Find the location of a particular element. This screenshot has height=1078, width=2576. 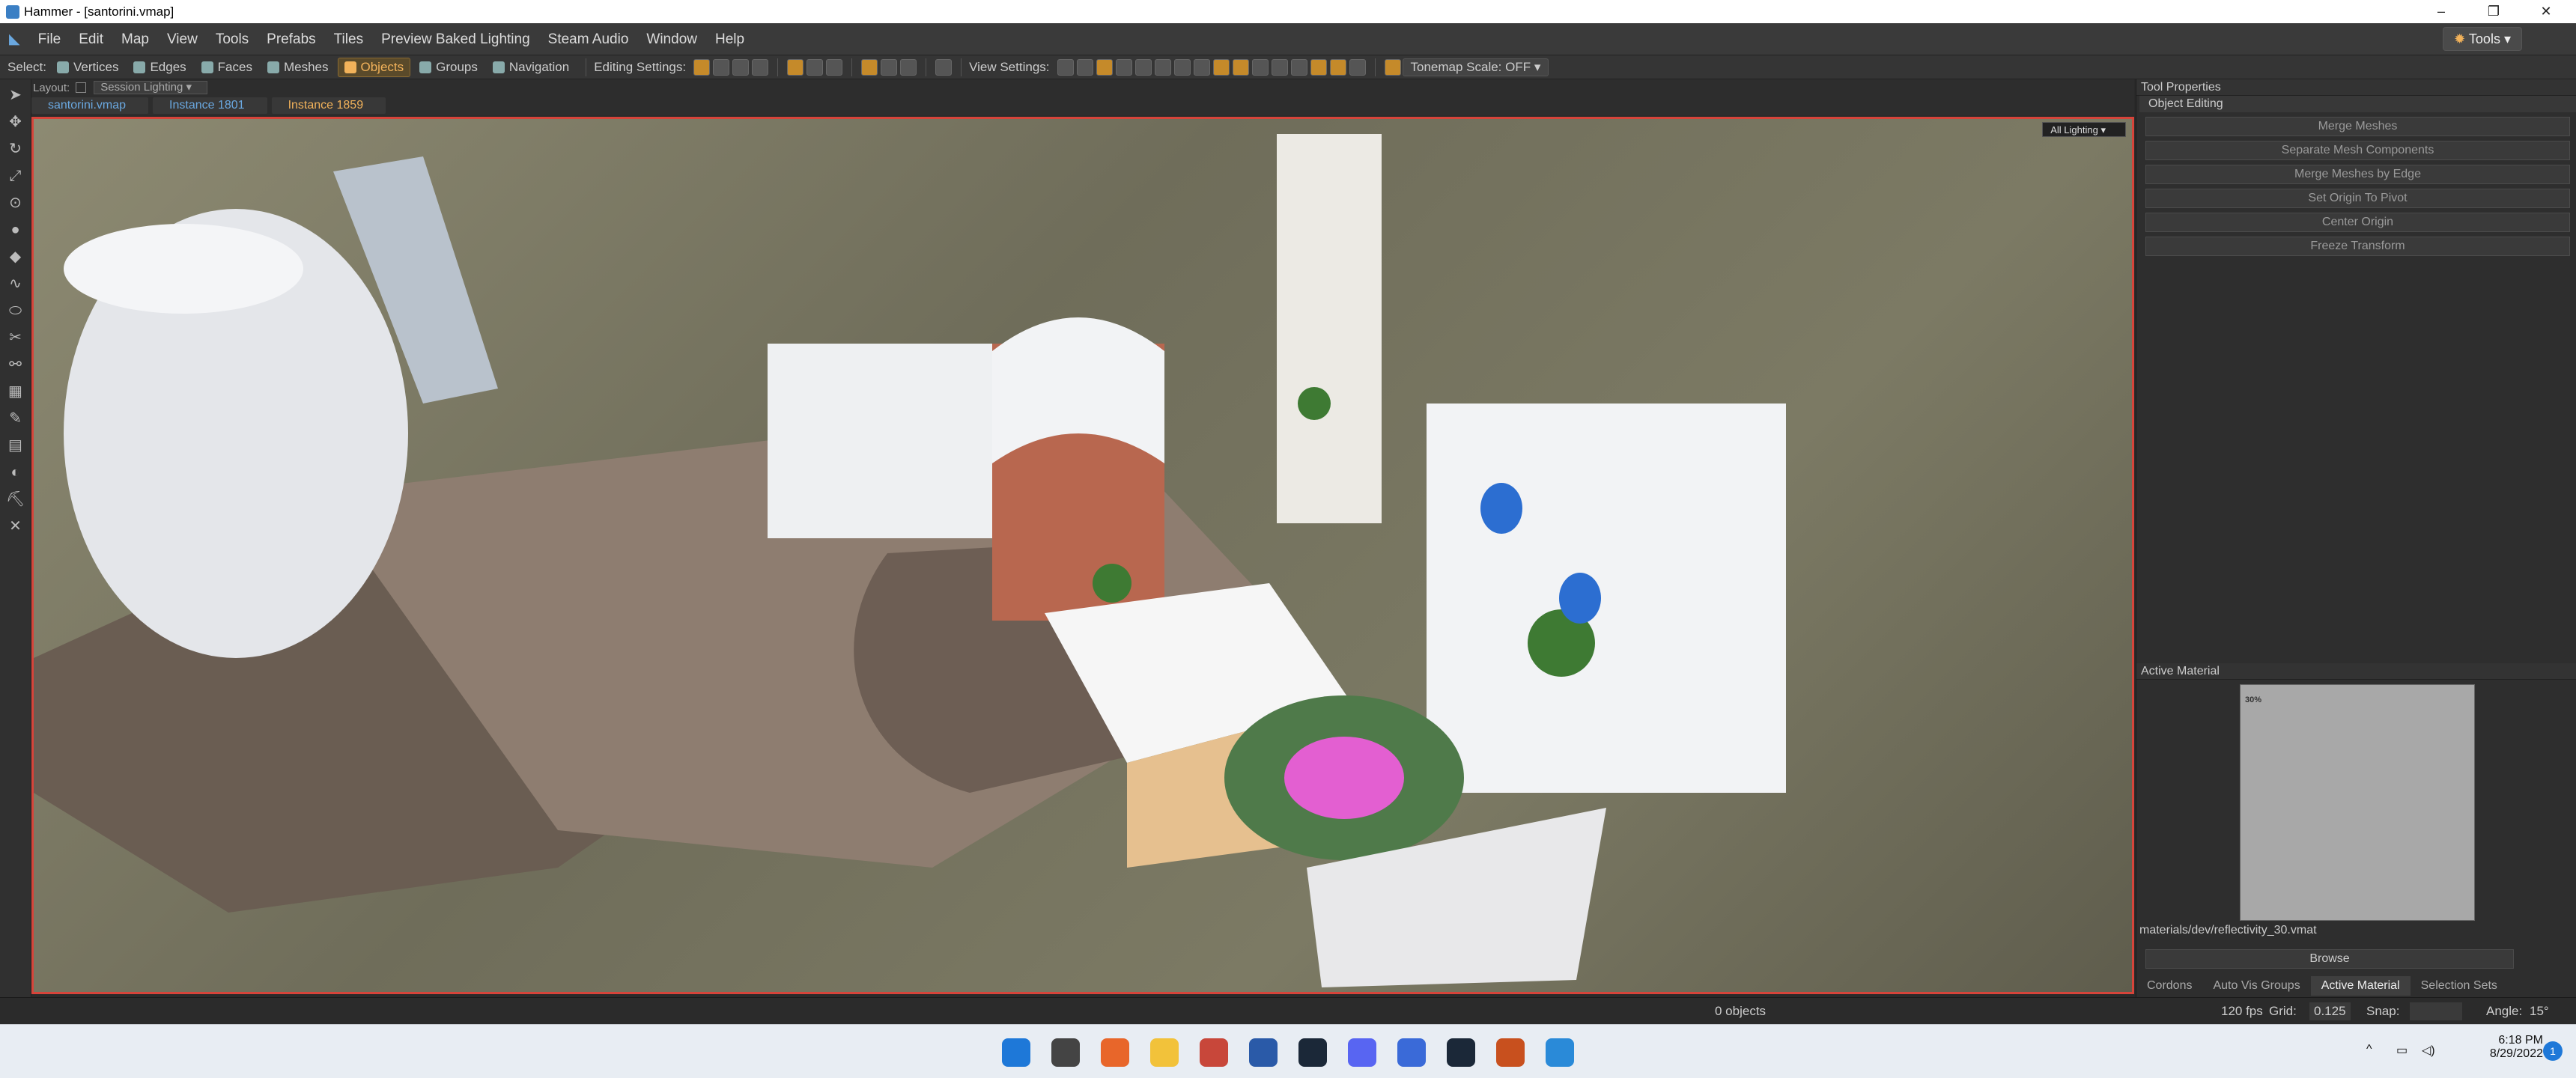

pivot-tool-icon: ⊙ is located at coordinates (15, 203).